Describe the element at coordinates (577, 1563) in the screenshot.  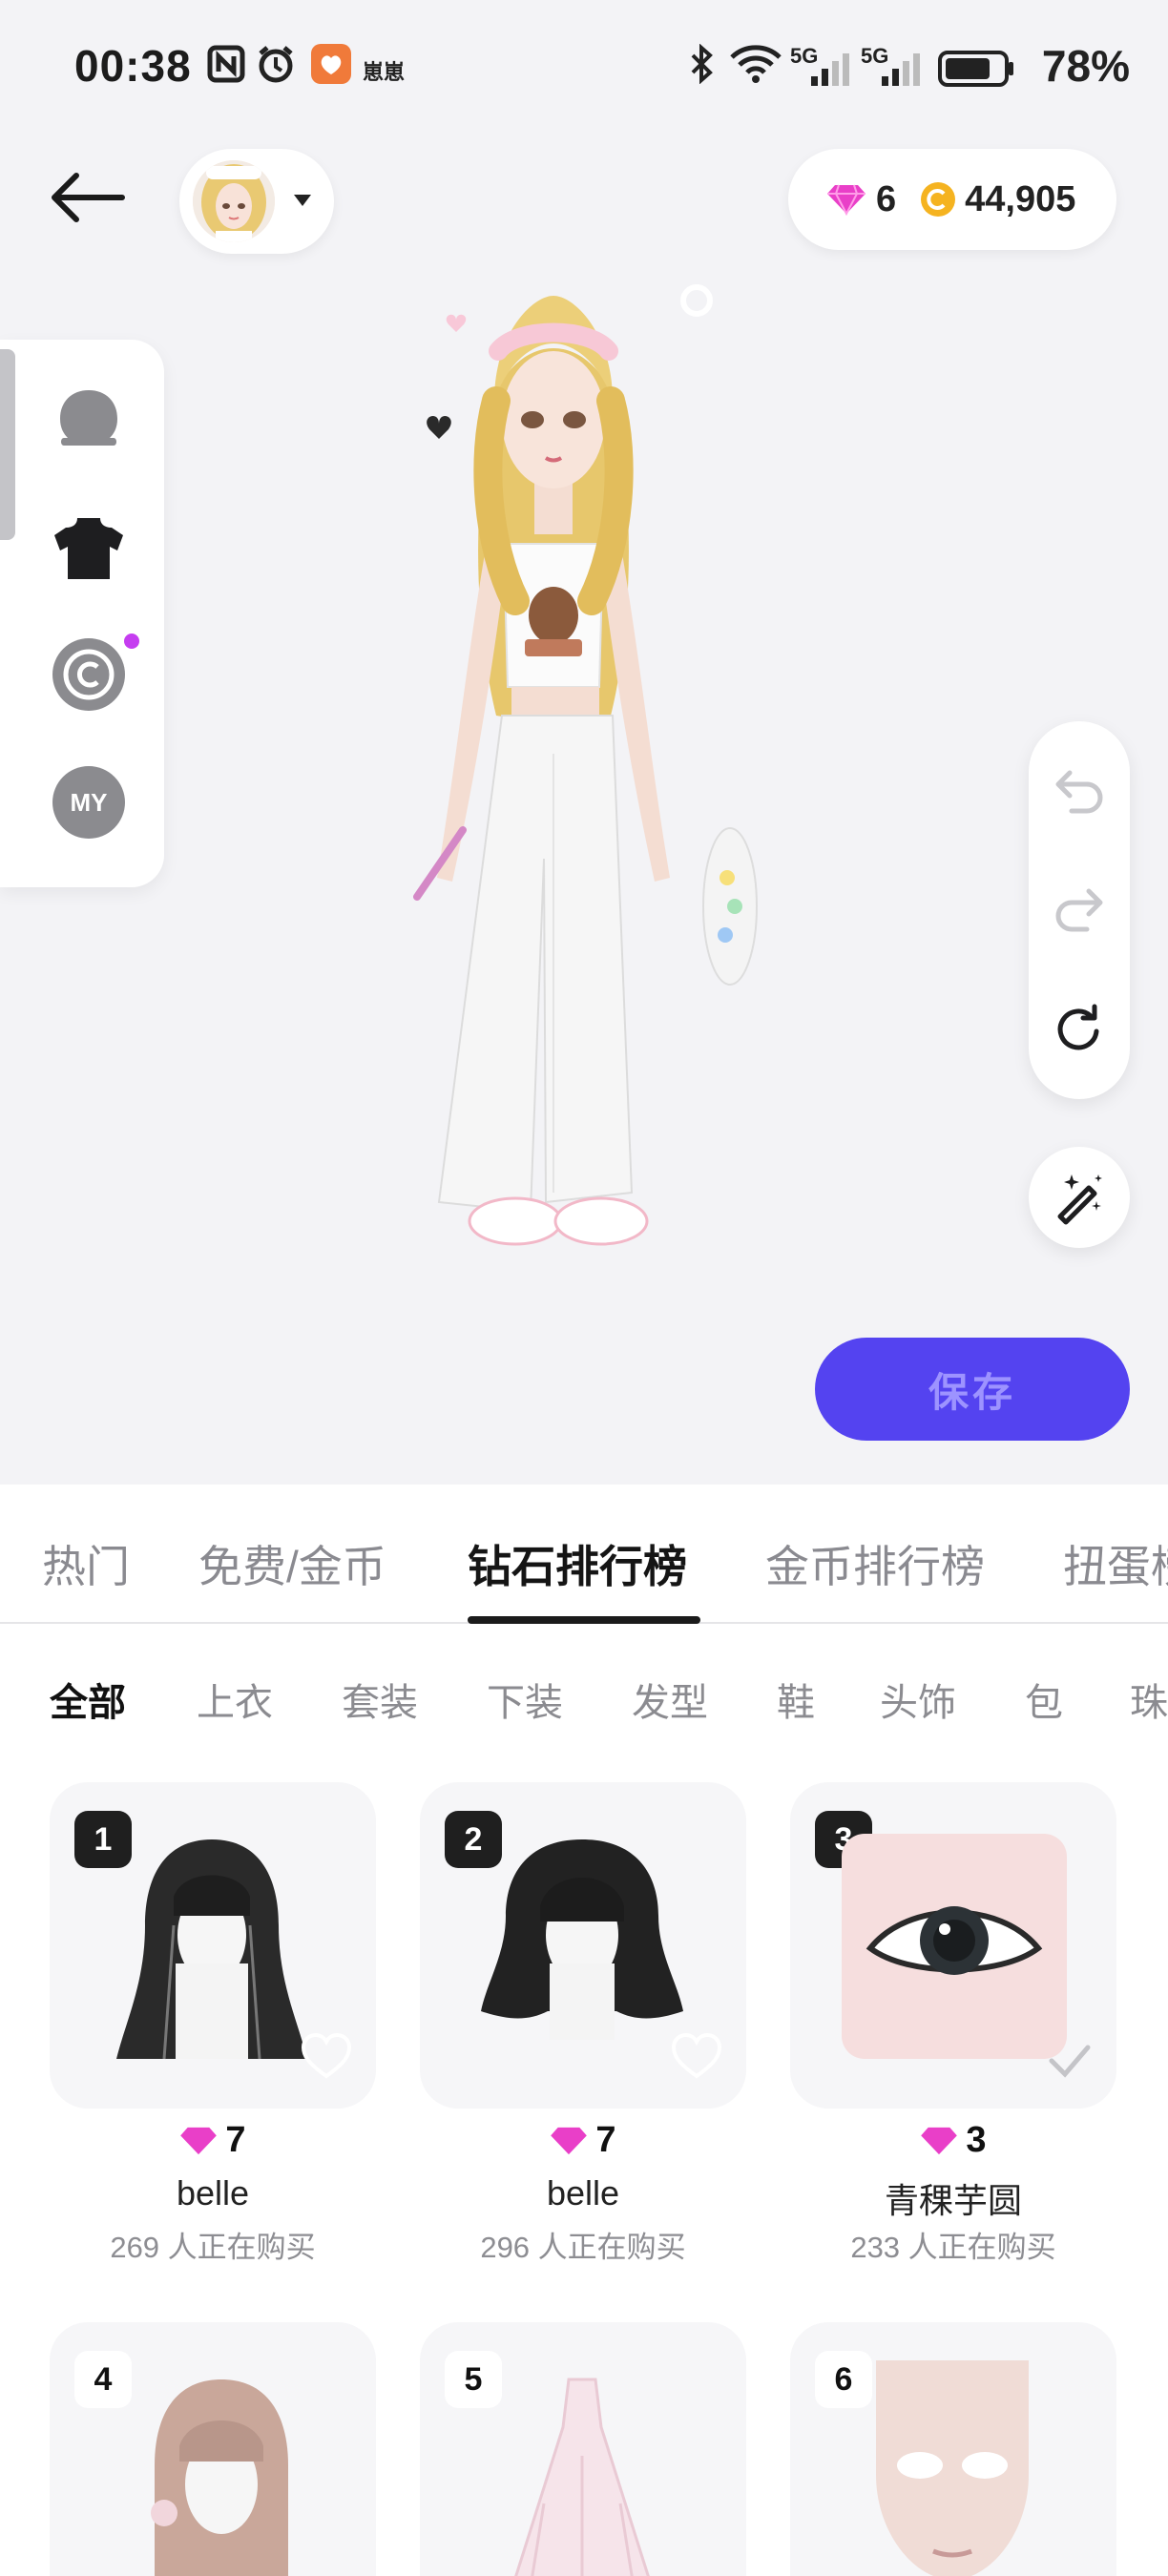
I see `tab-diamond-ranking: 钻石排行榜` at that location.